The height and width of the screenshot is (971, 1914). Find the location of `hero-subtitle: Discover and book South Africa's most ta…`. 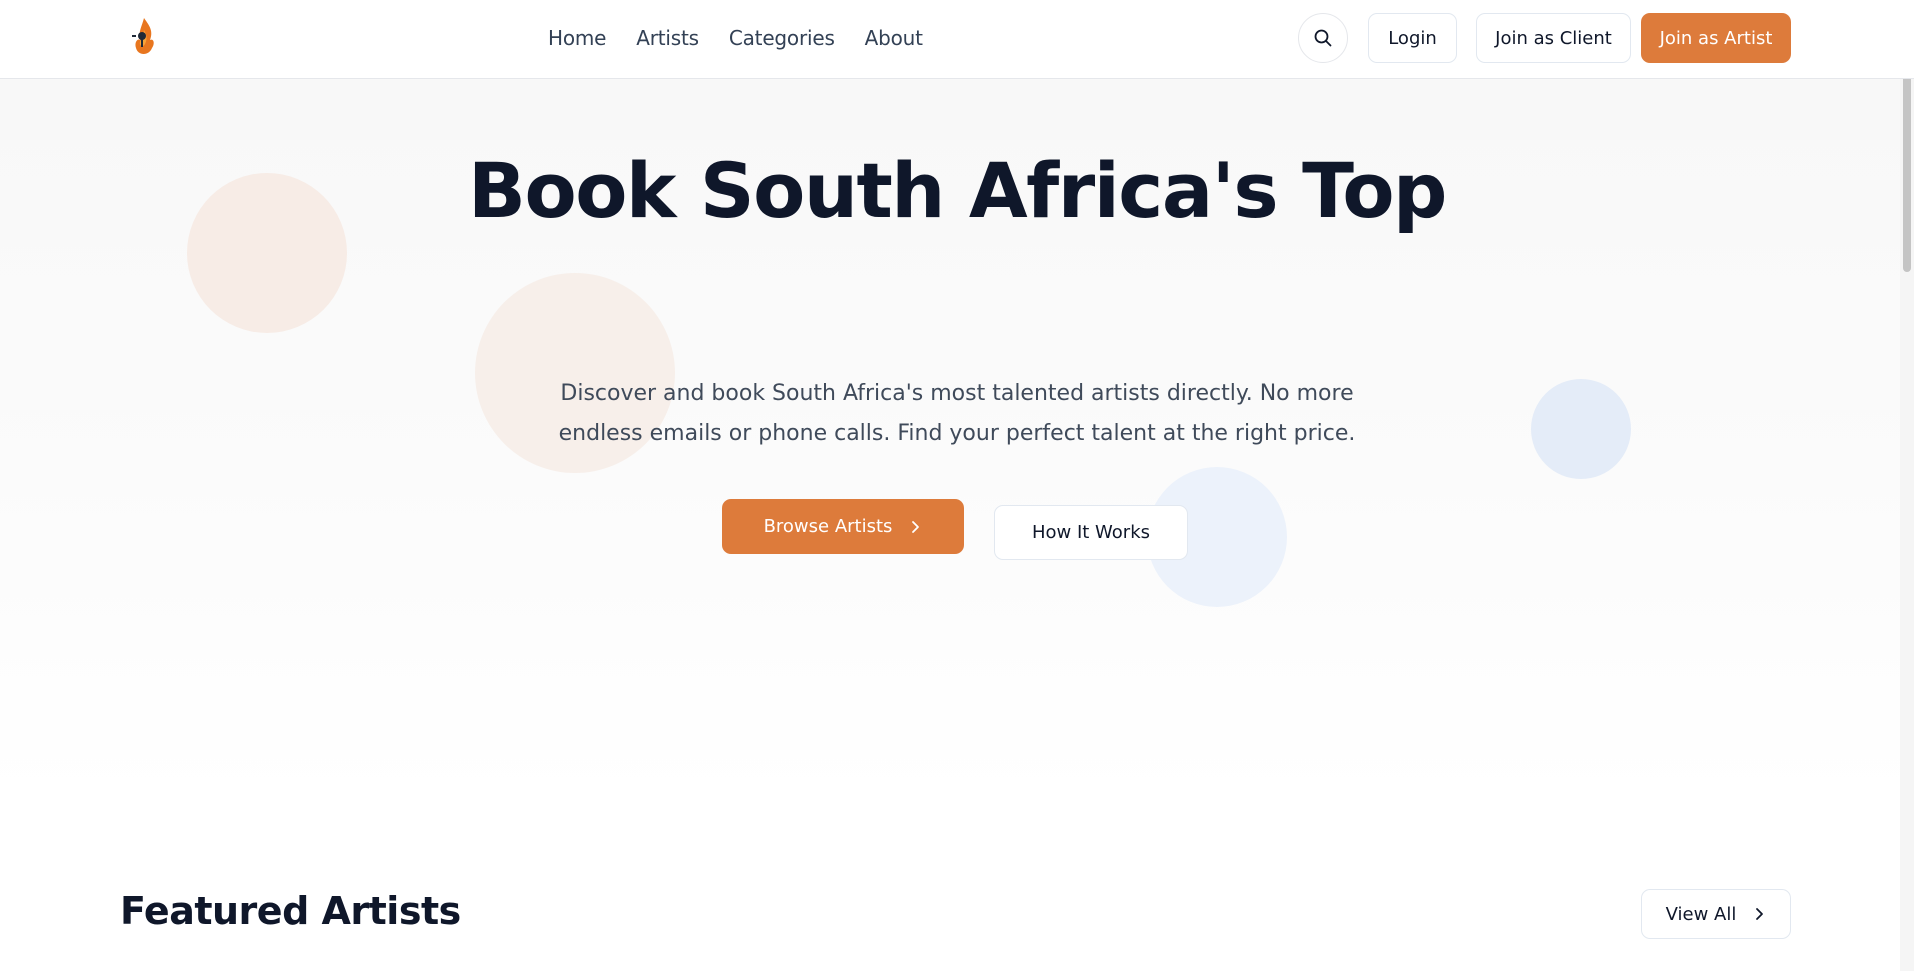

hero-subtitle: Discover and book South Africa's most ta… is located at coordinates (957, 414).